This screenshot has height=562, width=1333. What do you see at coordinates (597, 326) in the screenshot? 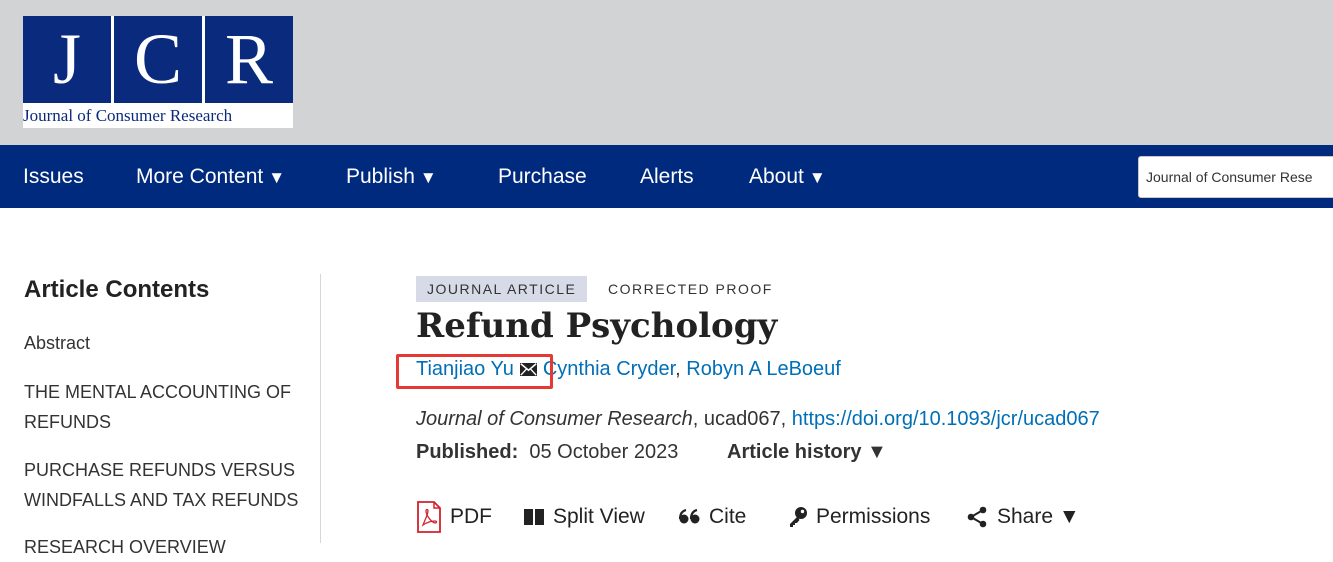
I see `article-title: Refund Psychology` at bounding box center [597, 326].